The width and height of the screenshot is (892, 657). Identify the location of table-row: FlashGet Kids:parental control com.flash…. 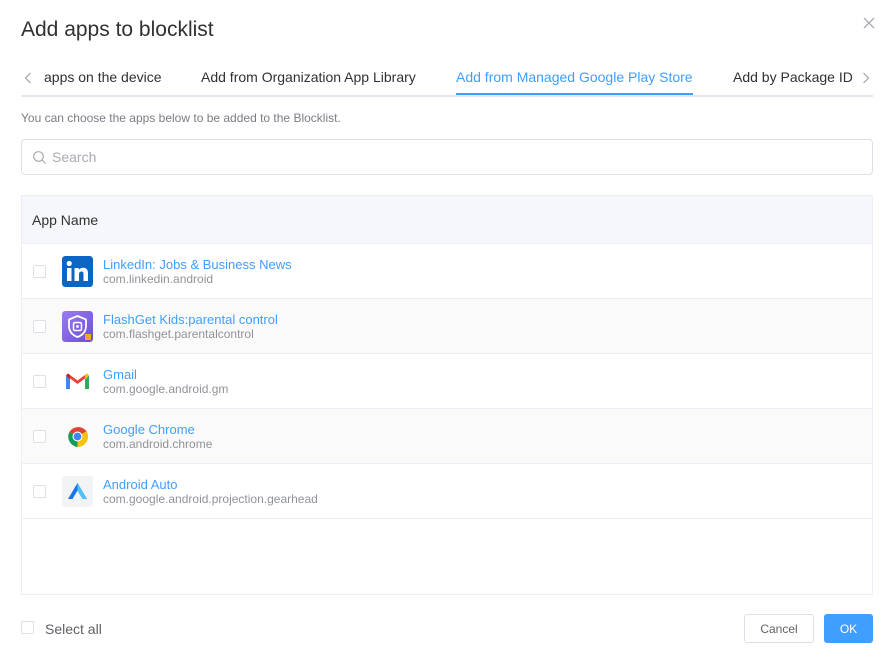
(447, 326).